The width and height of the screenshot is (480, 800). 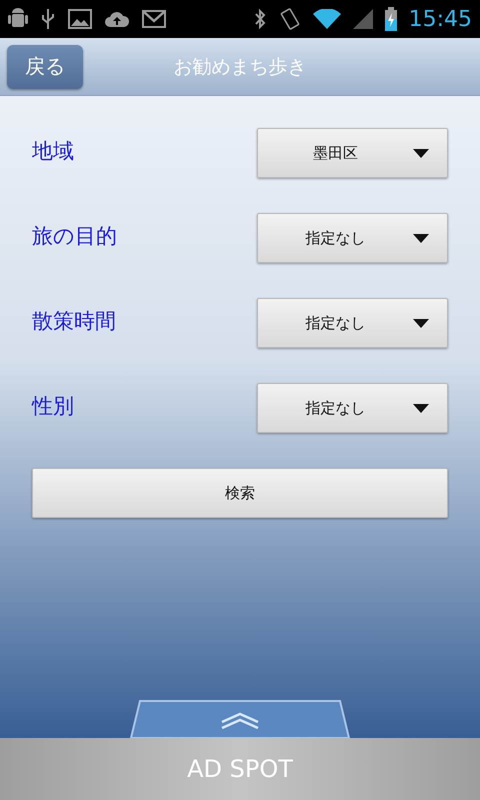 I want to click on screen-title: お勧めまち歩き, so click(x=240, y=67).